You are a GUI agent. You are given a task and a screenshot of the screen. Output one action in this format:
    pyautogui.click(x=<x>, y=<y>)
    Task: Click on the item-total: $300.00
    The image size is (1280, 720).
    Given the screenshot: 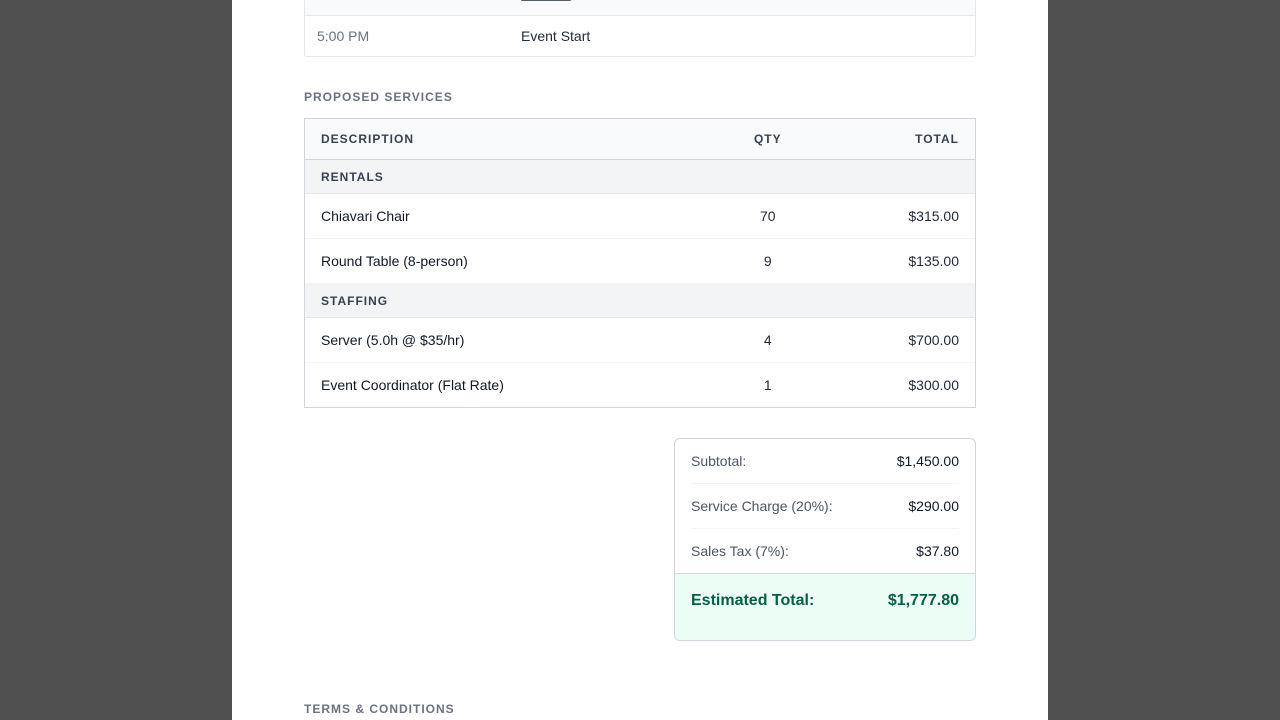 What is the action you would take?
    pyautogui.click(x=933, y=385)
    